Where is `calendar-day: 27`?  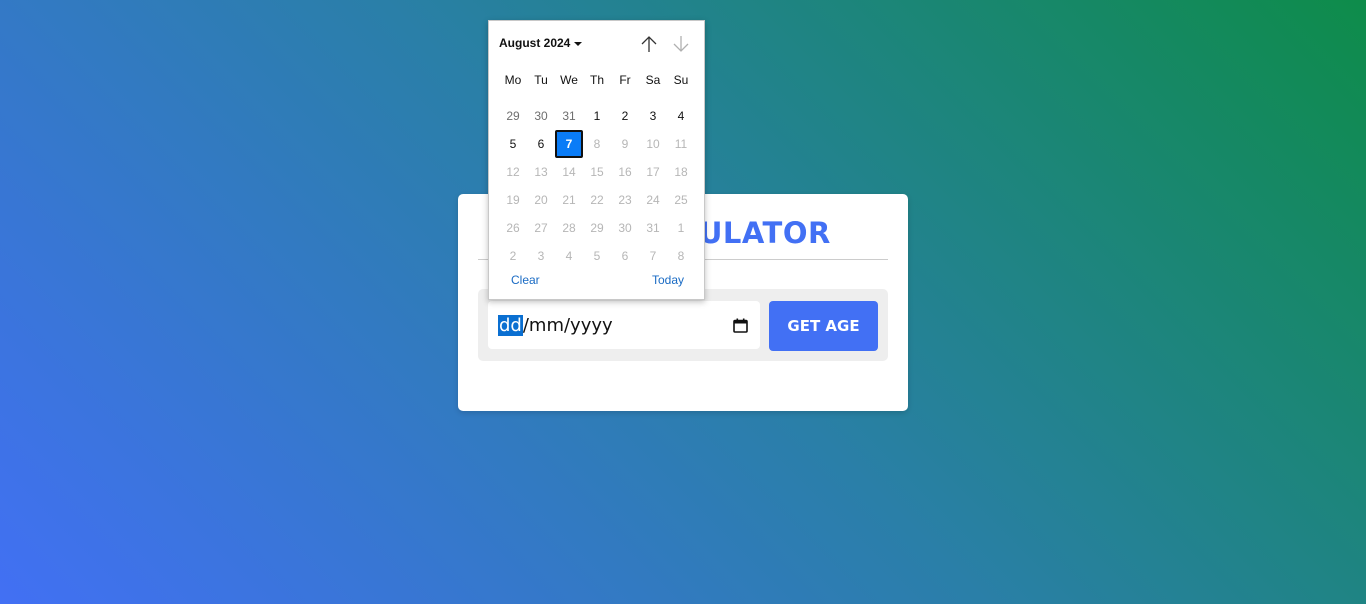 calendar-day: 27 is located at coordinates (541, 228).